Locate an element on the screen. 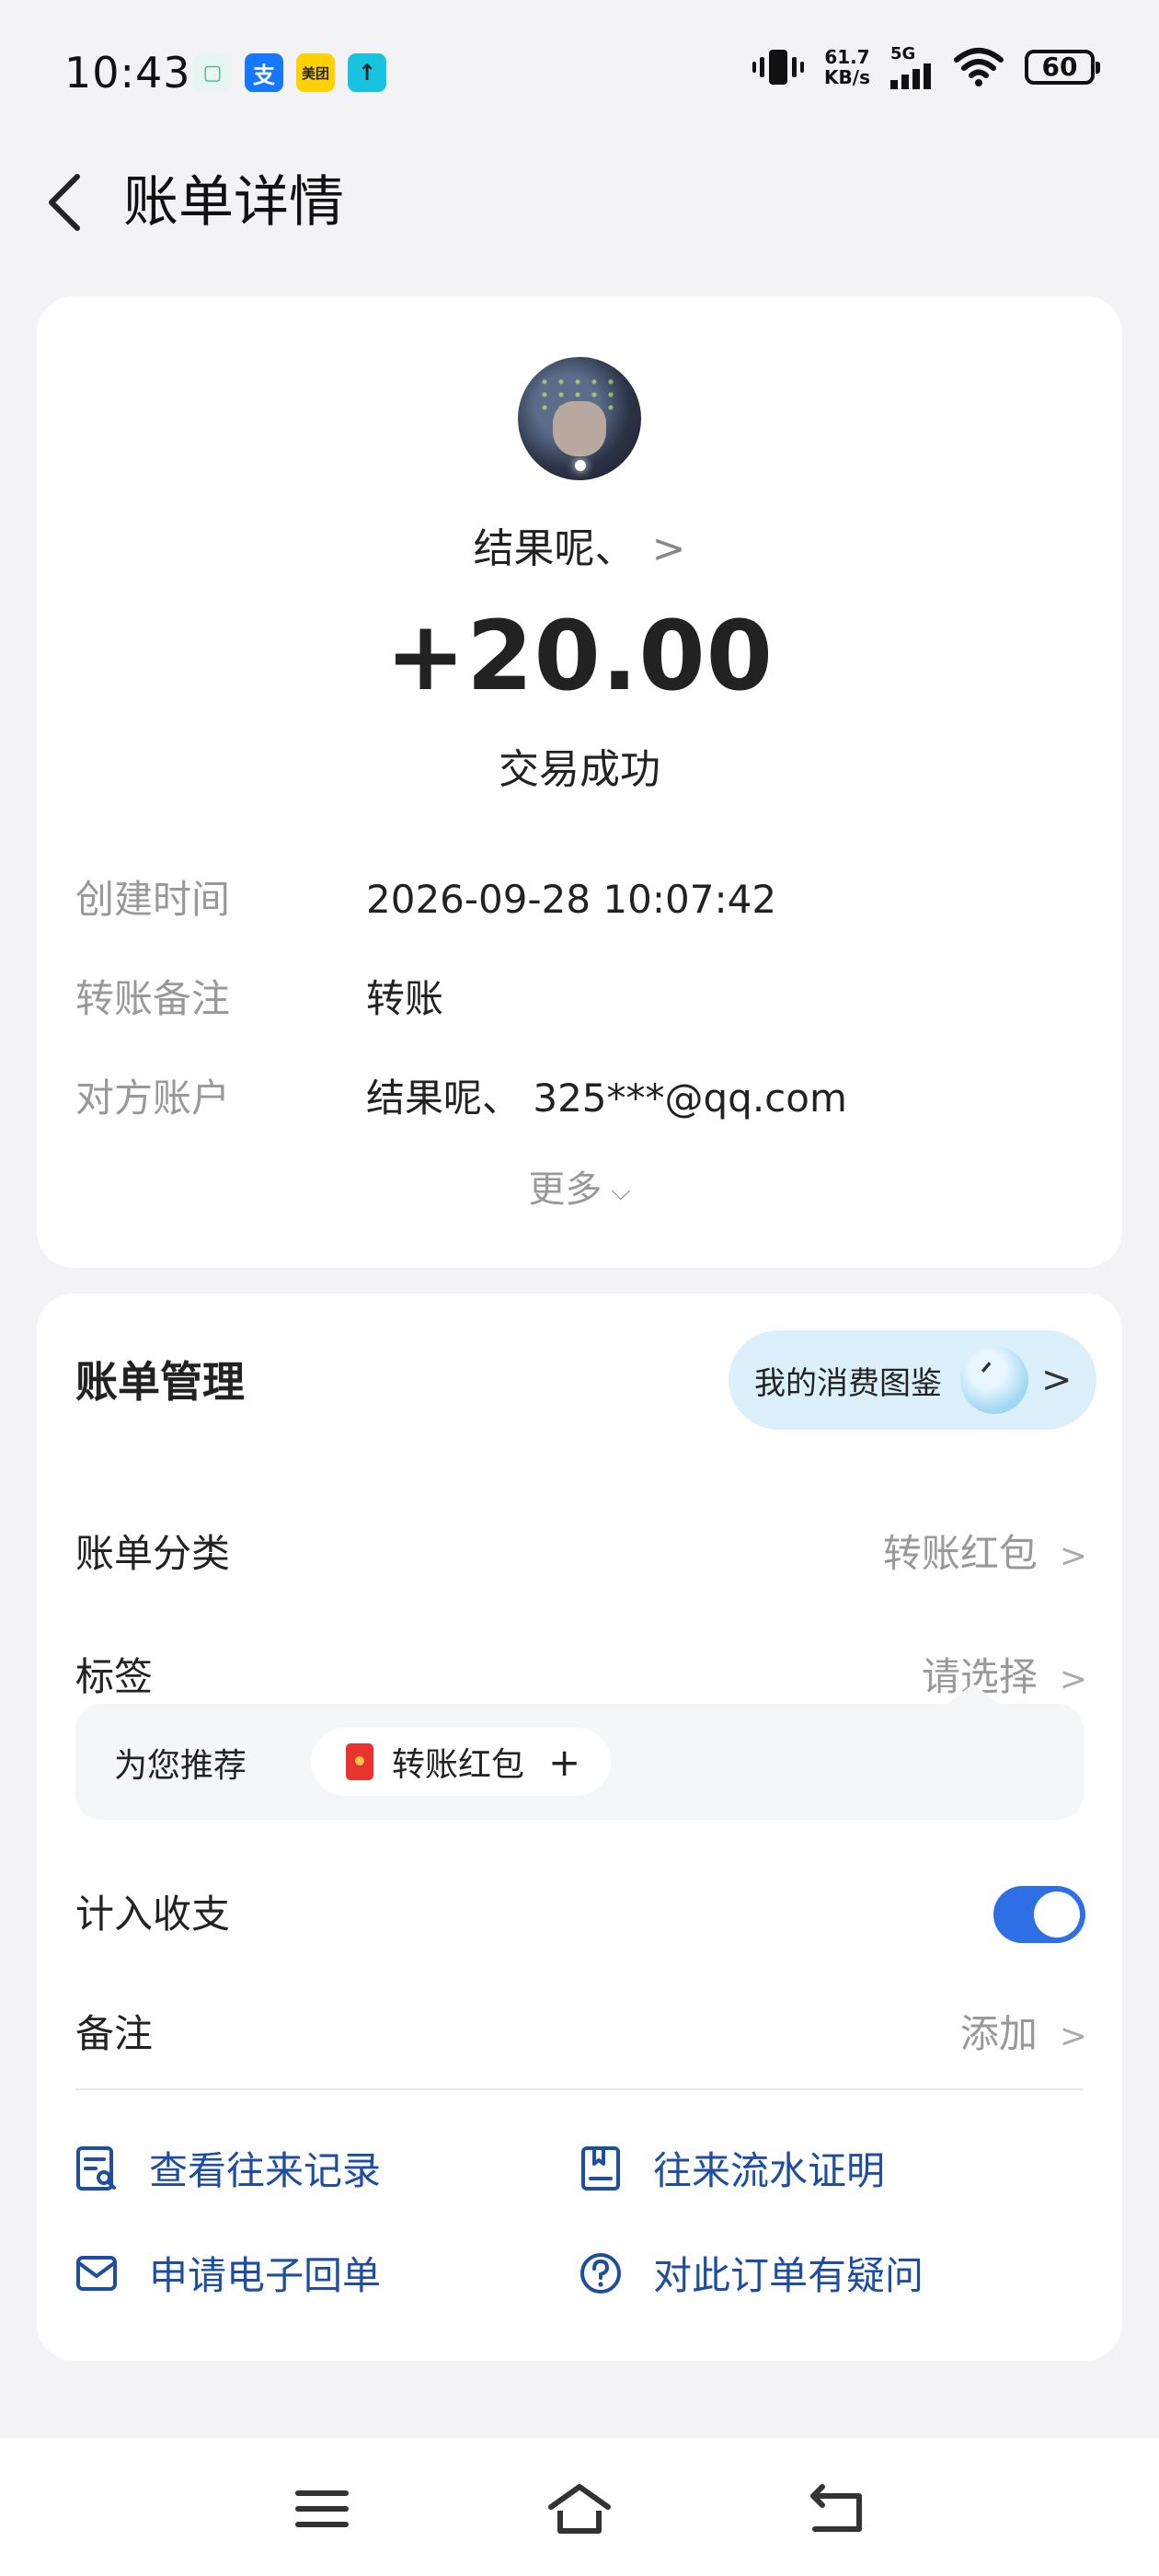  upload-app-icon: ↑ is located at coordinates (367, 72).